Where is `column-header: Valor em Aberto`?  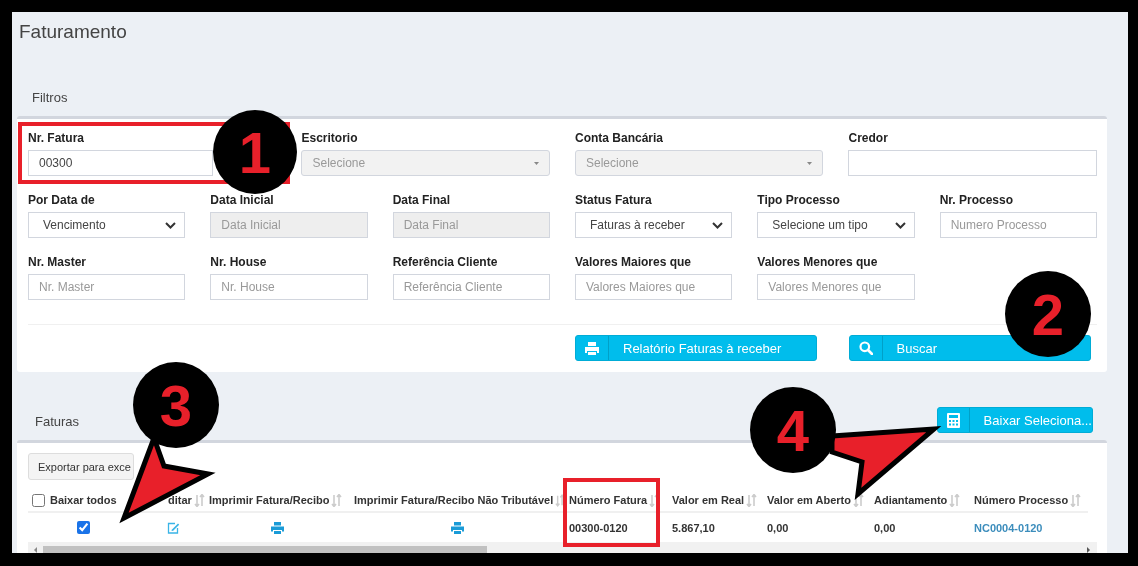 column-header: Valor em Aberto is located at coordinates (809, 500).